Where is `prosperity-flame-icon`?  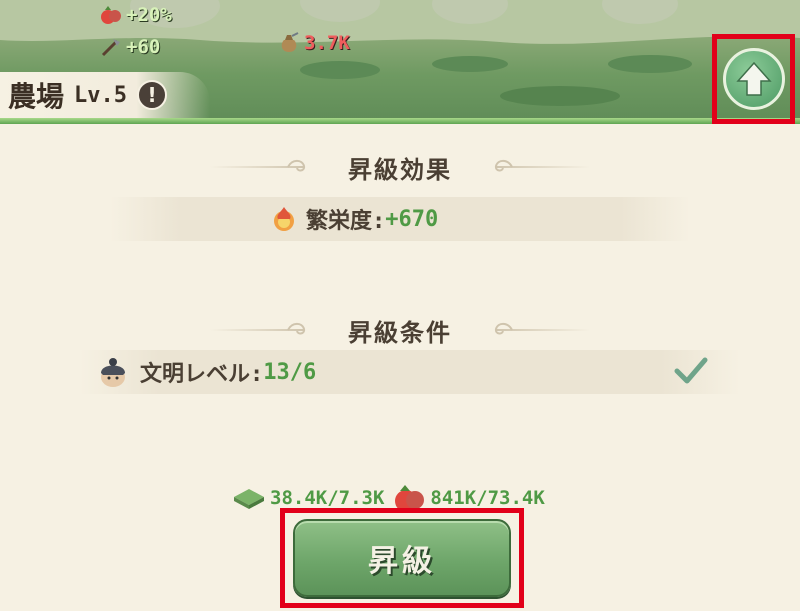 prosperity-flame-icon is located at coordinates (284, 219).